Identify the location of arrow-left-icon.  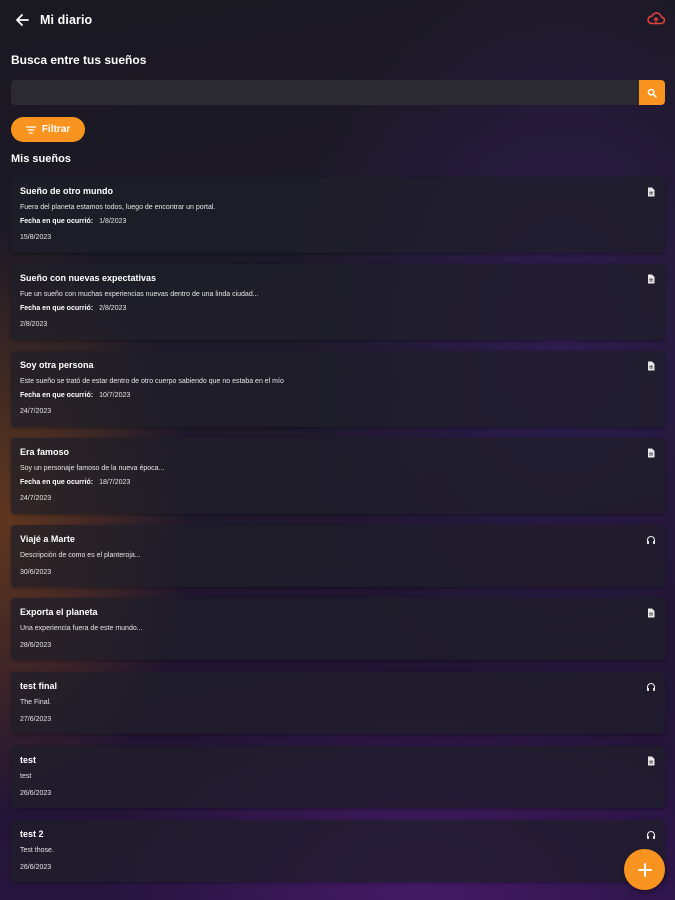
(22, 20).